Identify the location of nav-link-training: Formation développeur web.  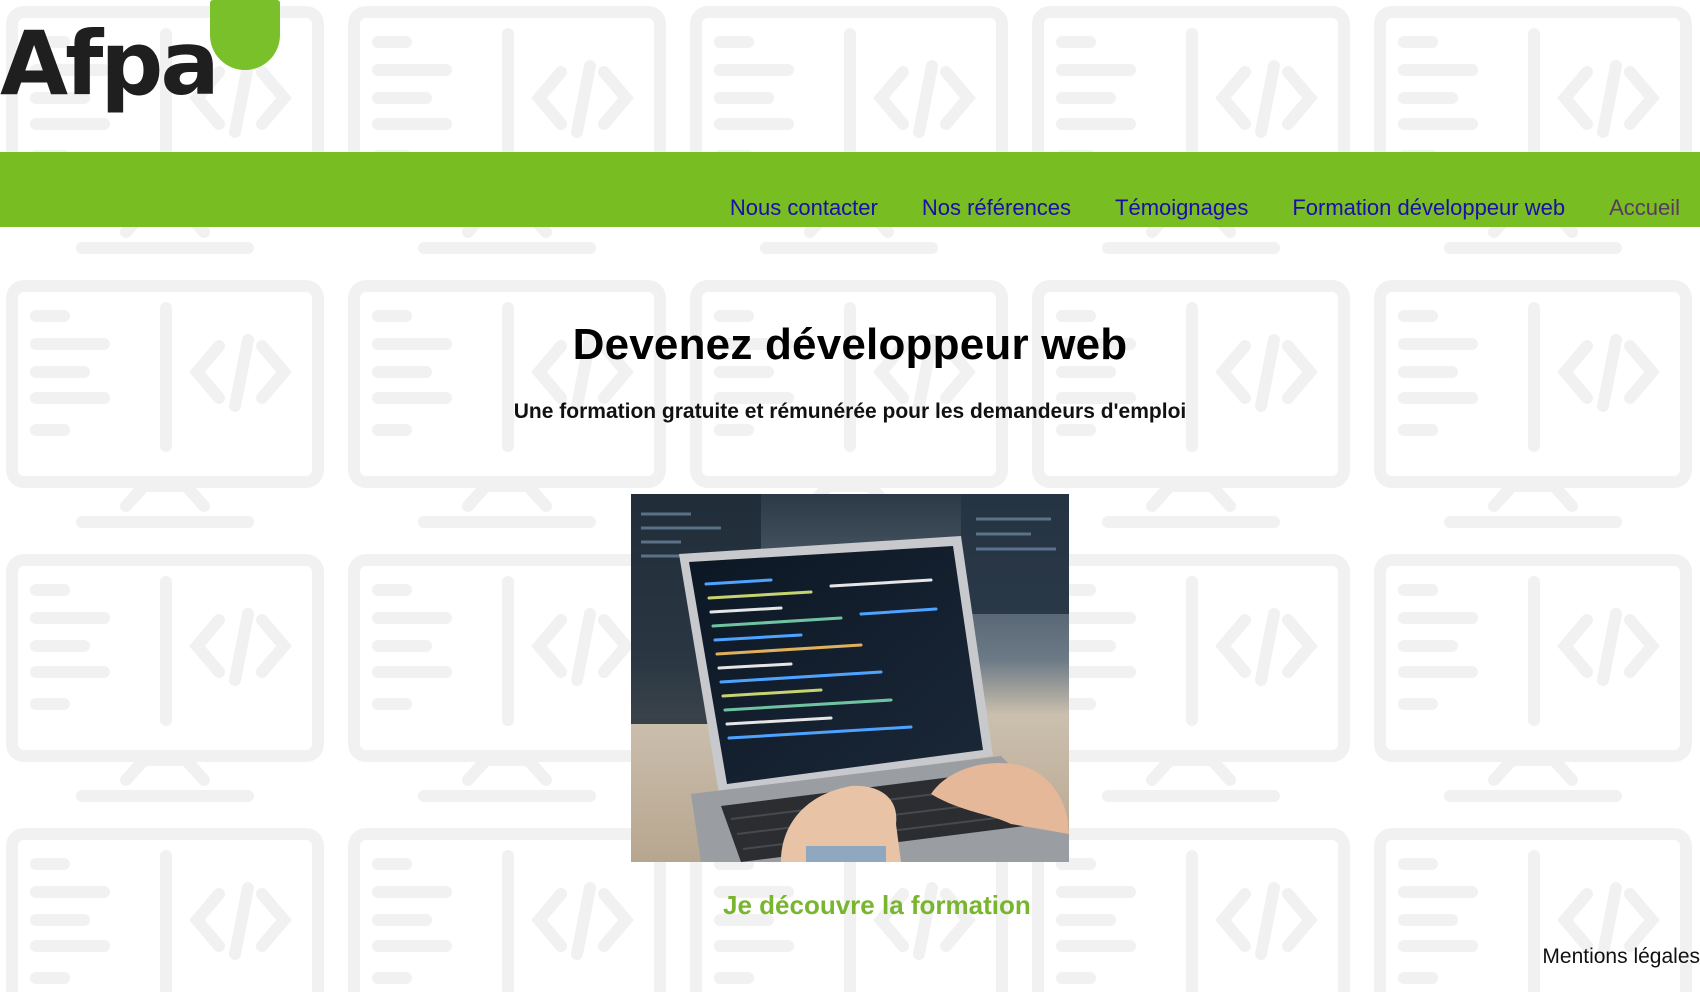
(1428, 207).